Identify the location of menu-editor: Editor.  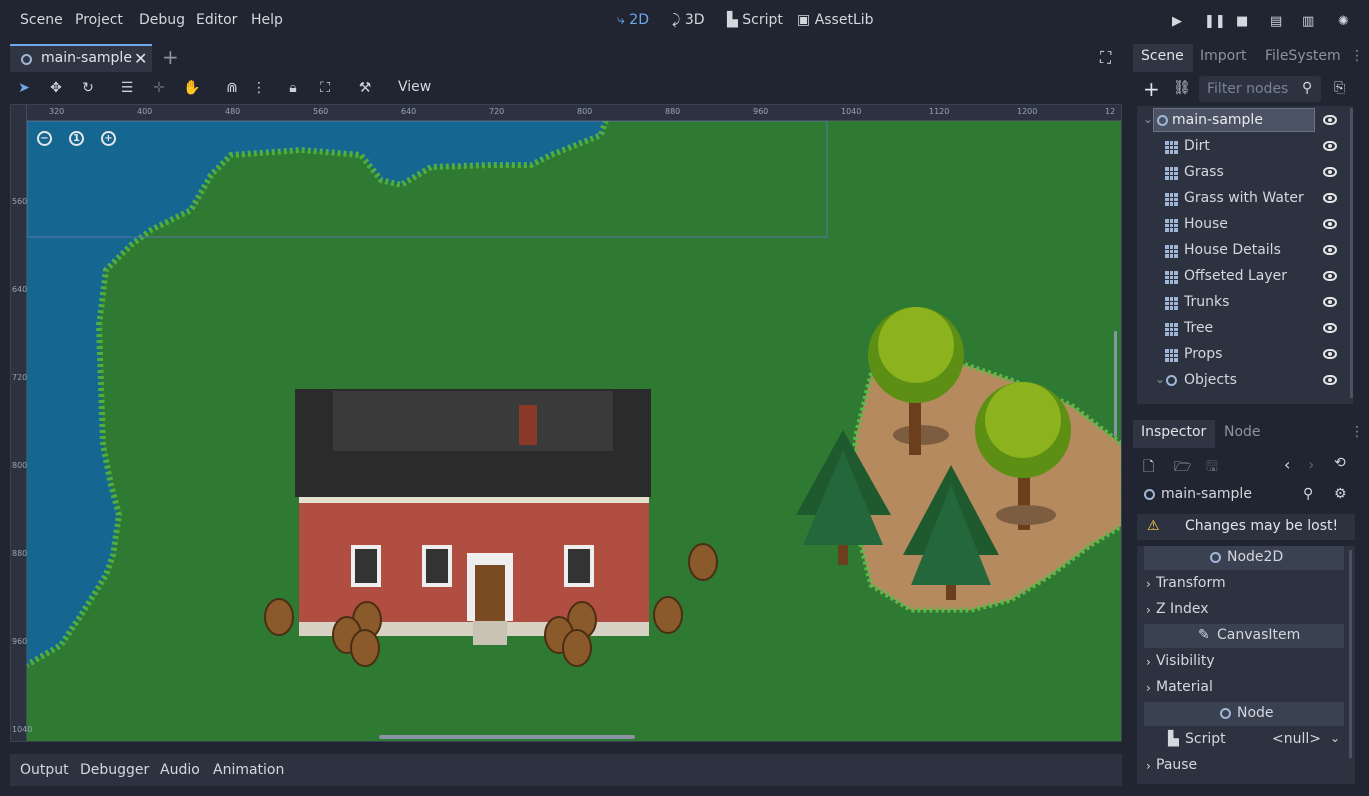
(216, 20).